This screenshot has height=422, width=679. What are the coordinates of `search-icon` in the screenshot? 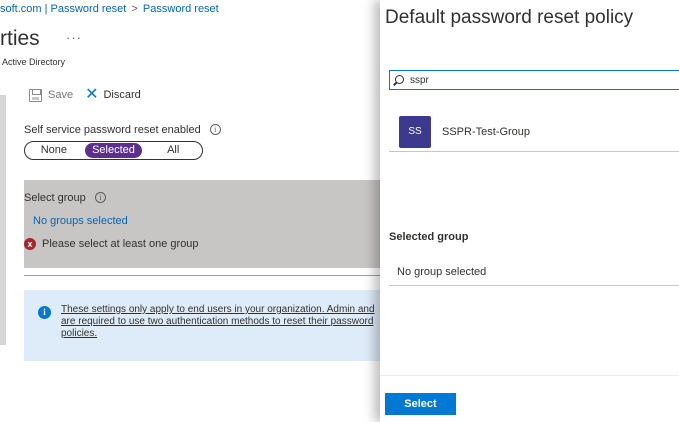 It's located at (399, 79).